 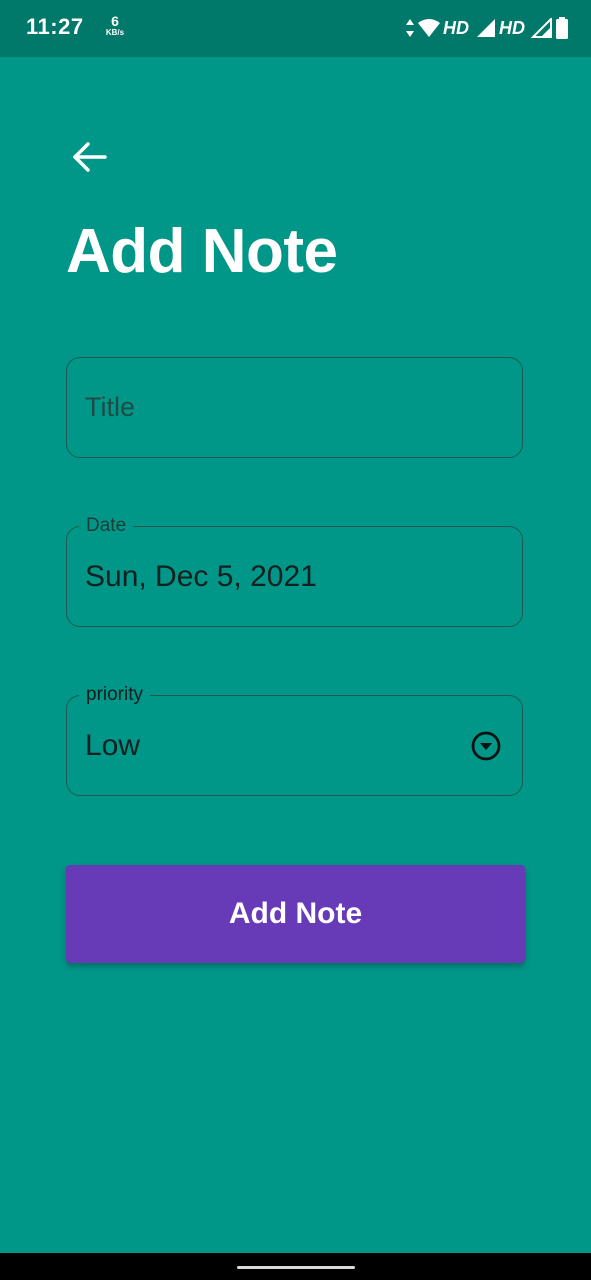 I want to click on battery-icon, so click(x=562, y=28).